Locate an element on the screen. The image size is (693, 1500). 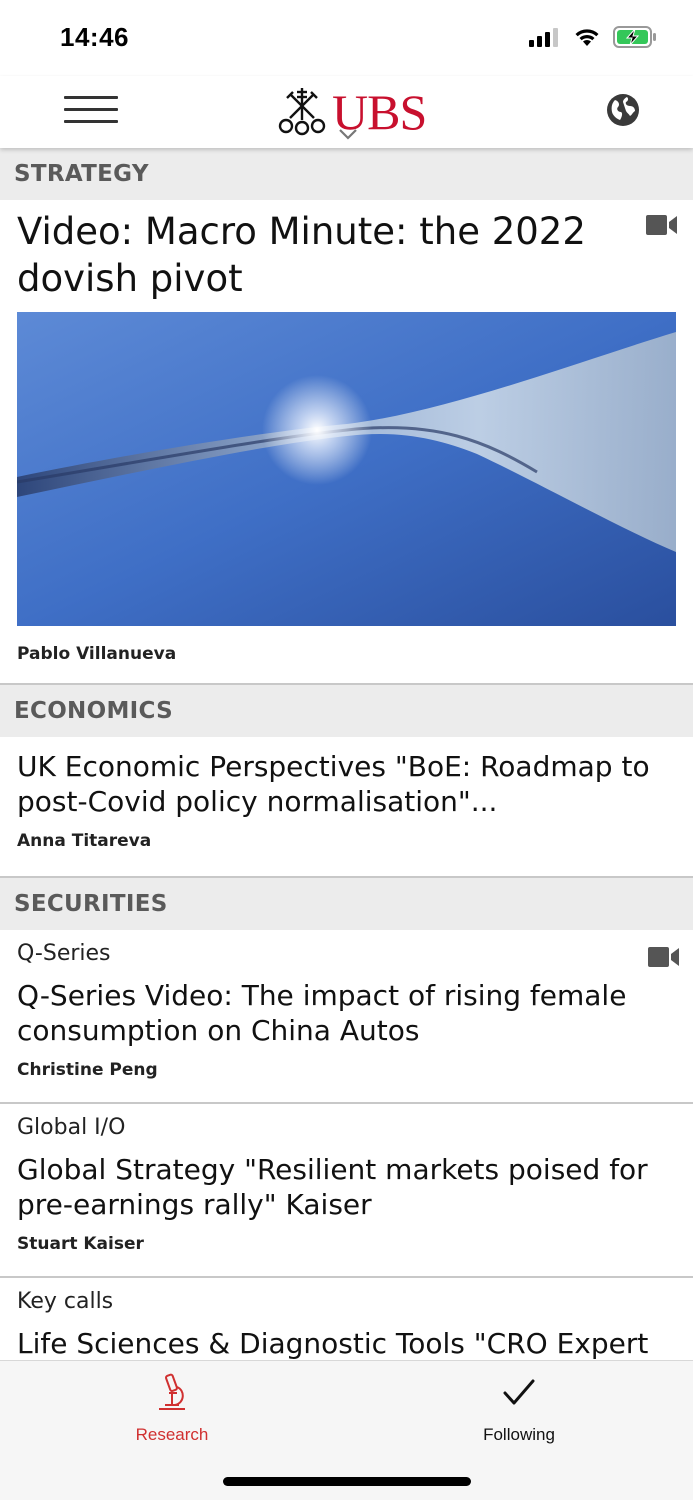
hamburger-menu-icon is located at coordinates (91, 111).